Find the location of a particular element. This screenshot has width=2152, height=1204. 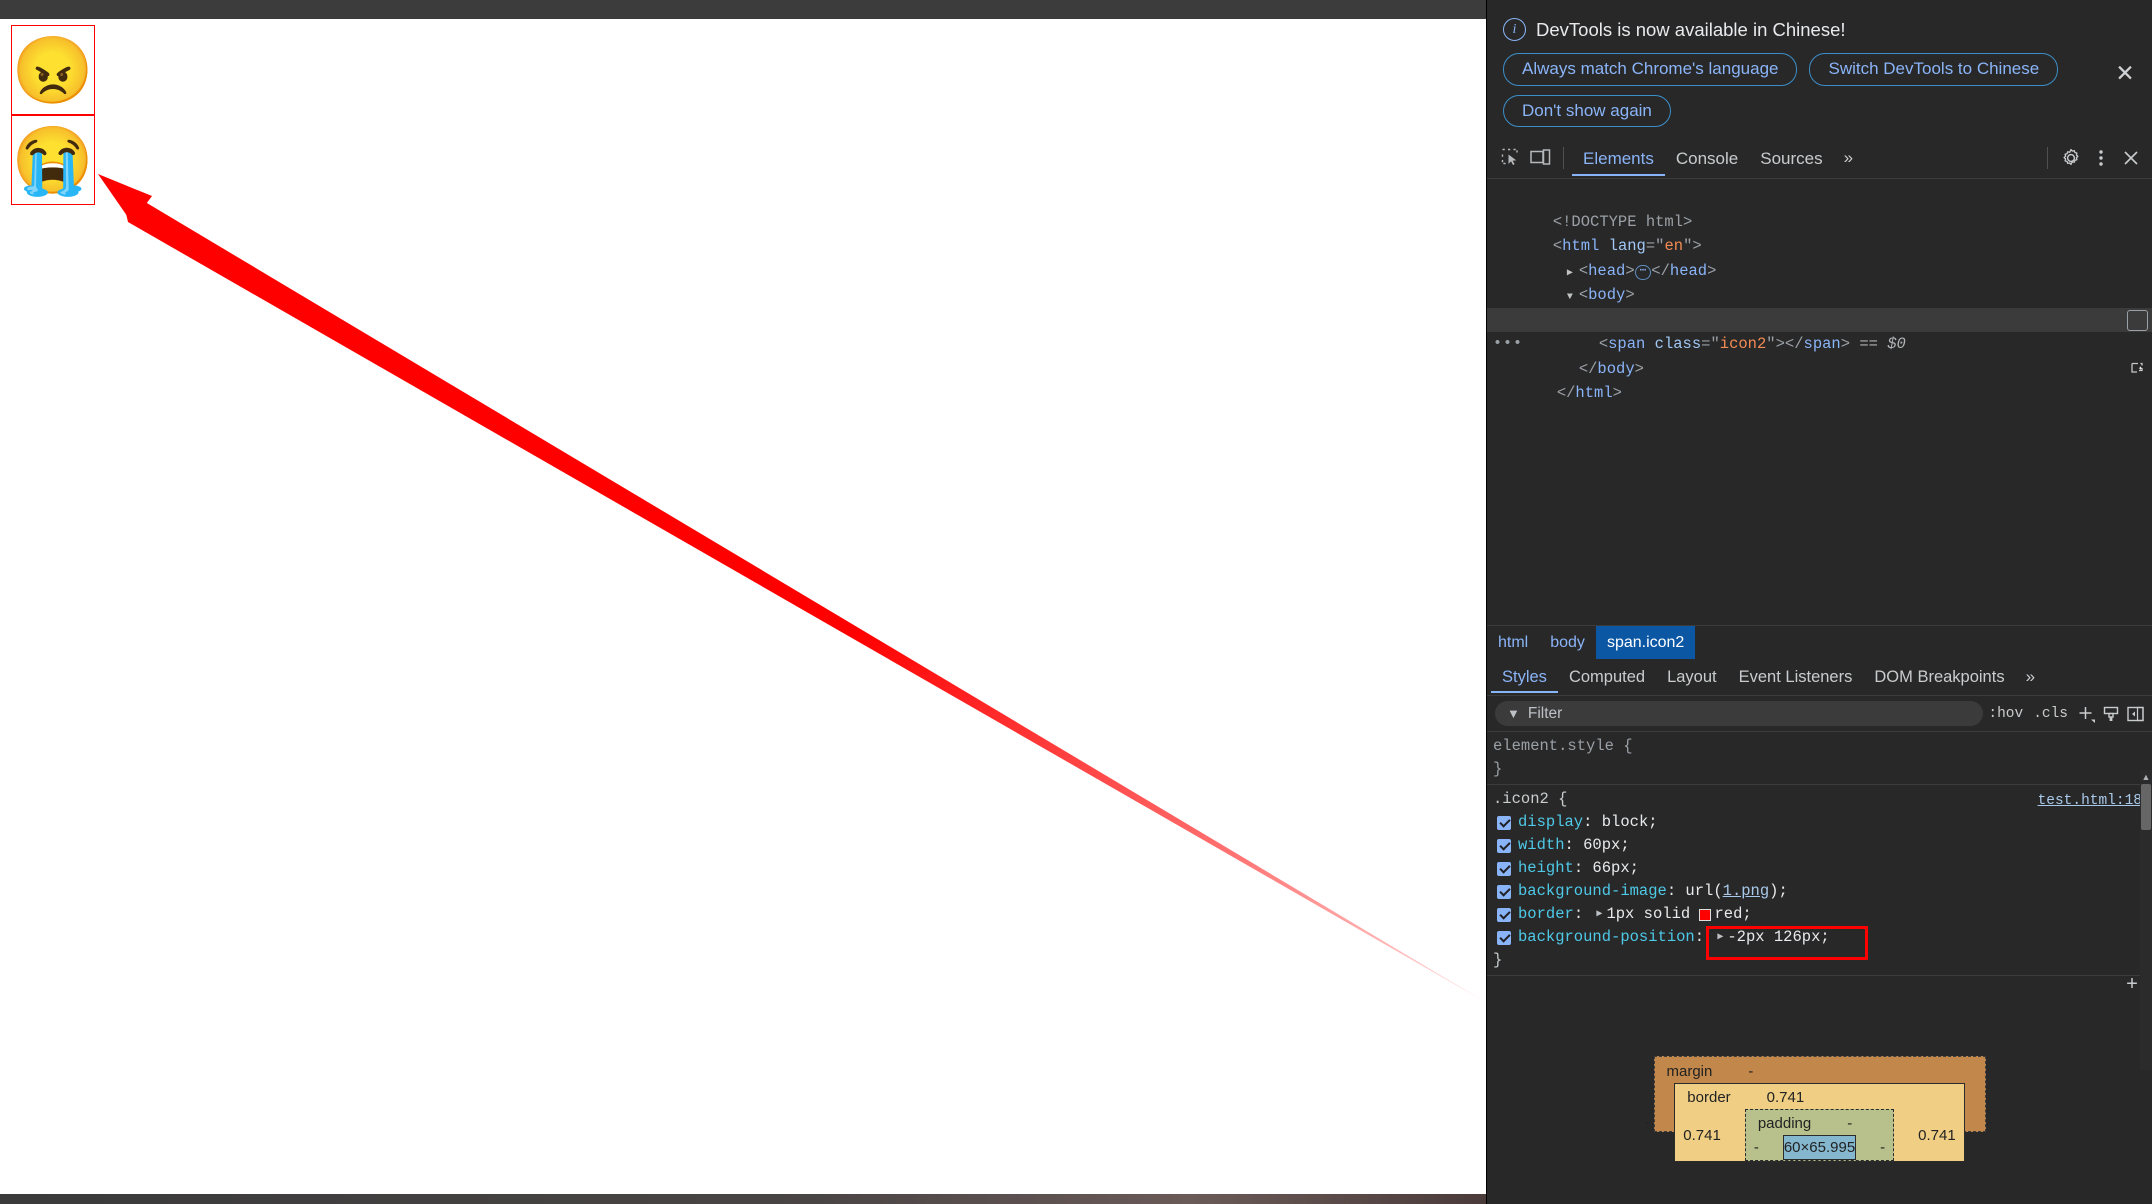

tab-layout: Layout is located at coordinates (1692, 677).